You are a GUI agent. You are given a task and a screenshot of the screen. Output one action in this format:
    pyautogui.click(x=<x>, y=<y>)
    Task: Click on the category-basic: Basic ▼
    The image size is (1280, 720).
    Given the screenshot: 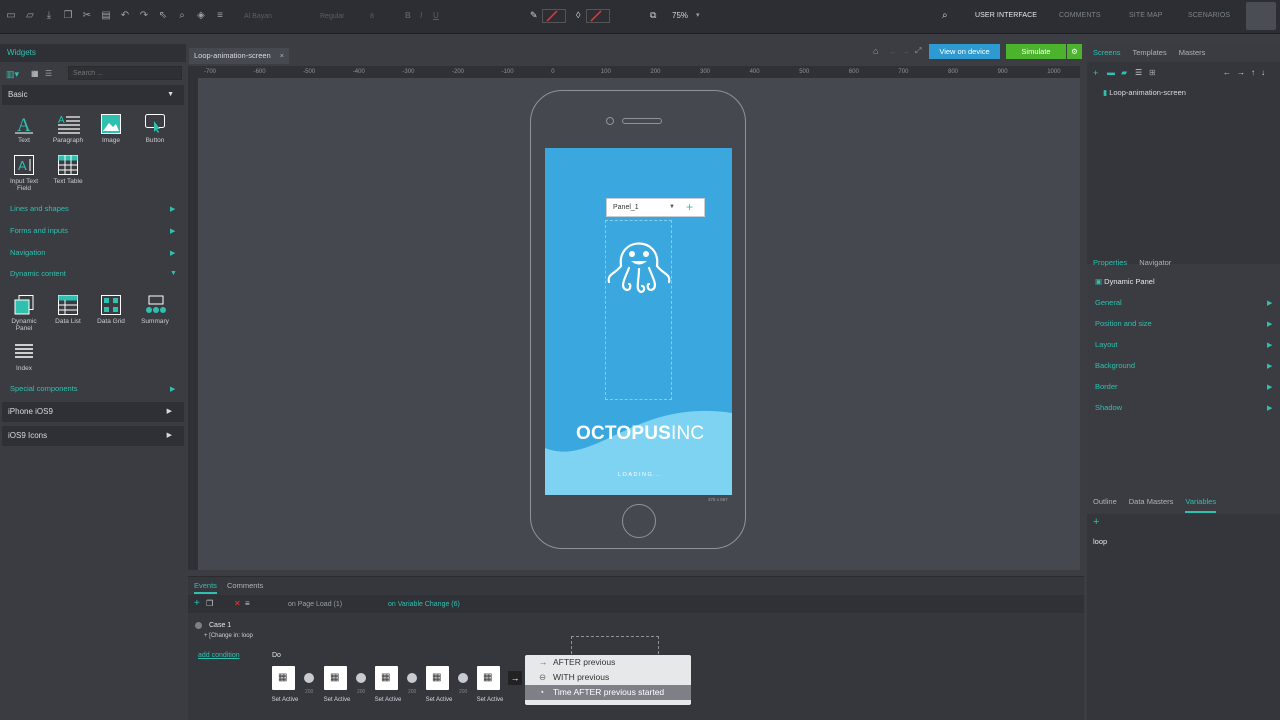 What is the action you would take?
    pyautogui.click(x=93, y=95)
    